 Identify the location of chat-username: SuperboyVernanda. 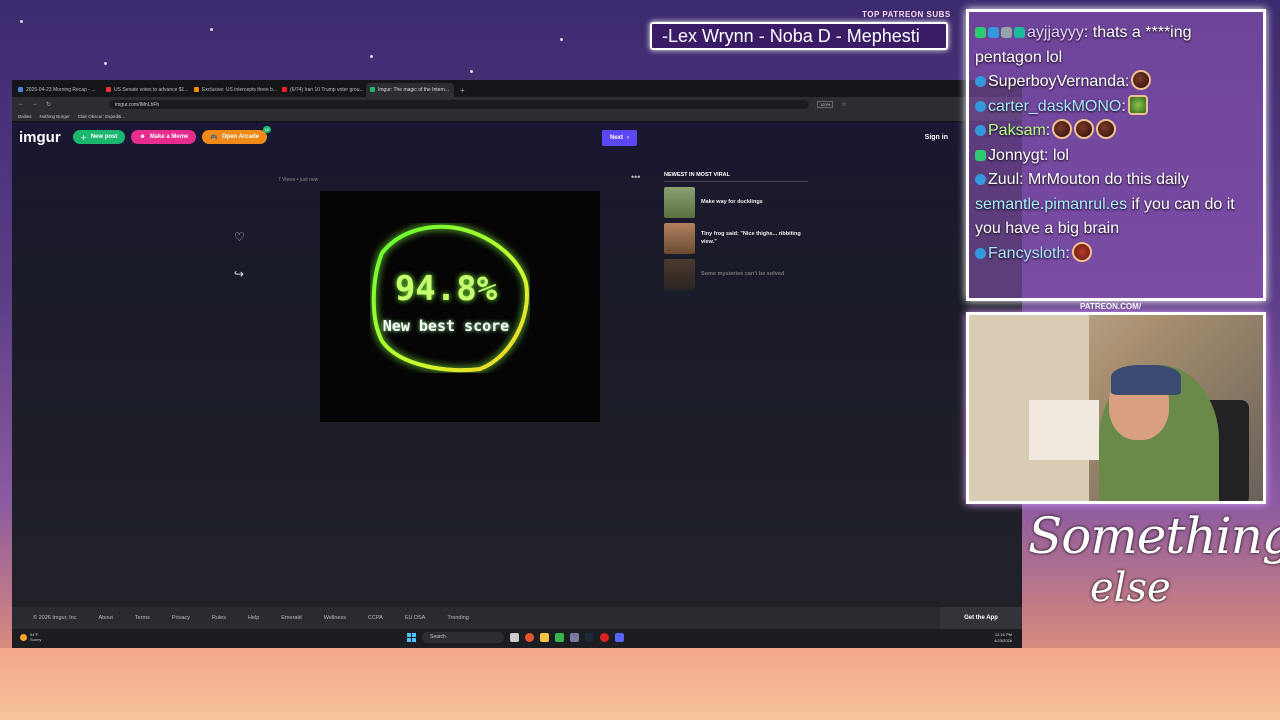
(1056, 81).